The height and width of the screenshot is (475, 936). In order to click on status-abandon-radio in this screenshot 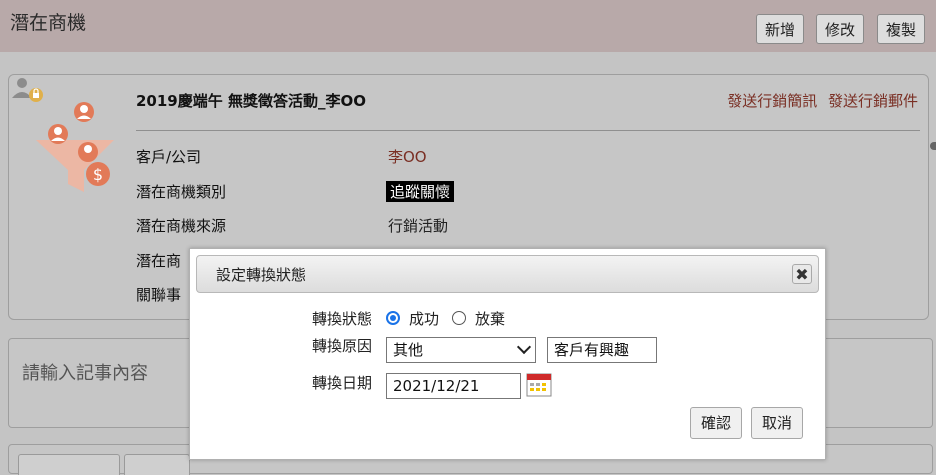, I will do `click(459, 318)`.